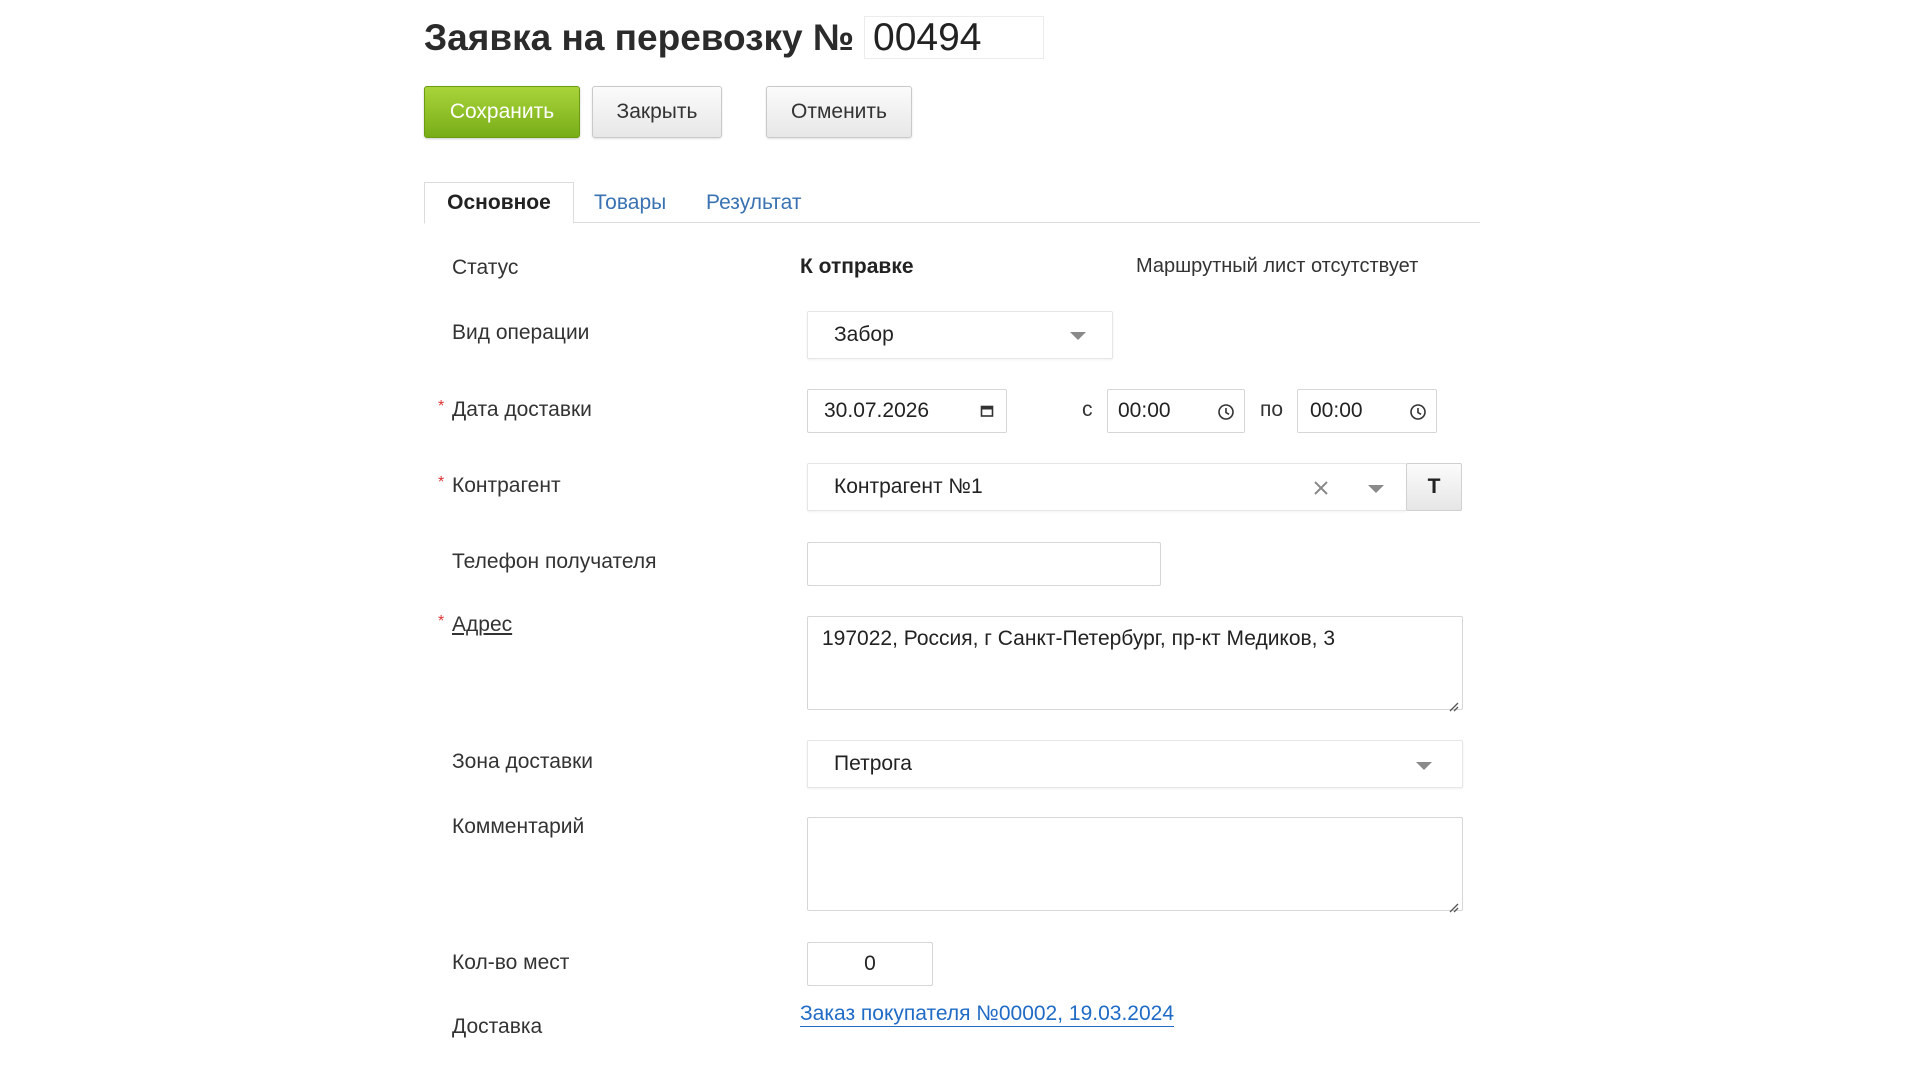 Image resolution: width=1920 pixels, height=1080 pixels. Describe the element at coordinates (523, 761) in the screenshot. I see `zone-label: Зона доставки` at that location.